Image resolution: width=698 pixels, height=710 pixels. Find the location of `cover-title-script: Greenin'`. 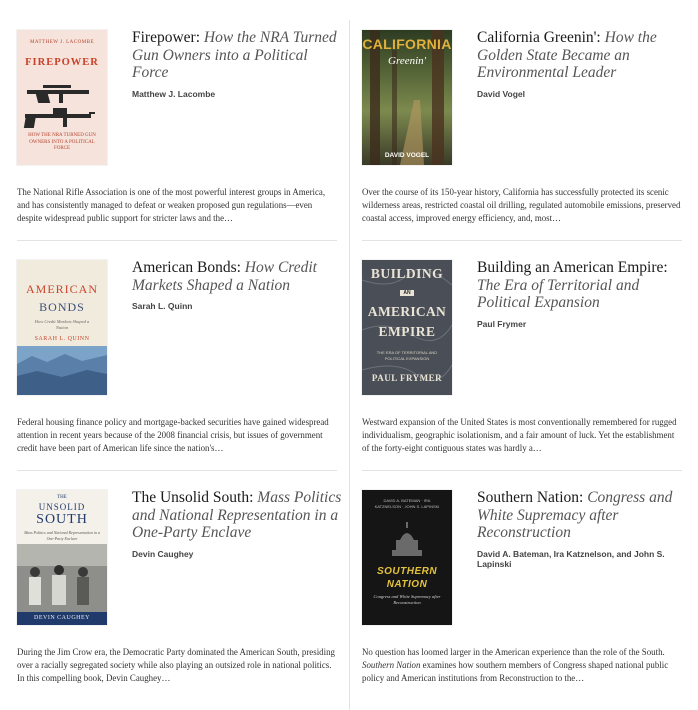

cover-title-script: Greenin' is located at coordinates (407, 61).